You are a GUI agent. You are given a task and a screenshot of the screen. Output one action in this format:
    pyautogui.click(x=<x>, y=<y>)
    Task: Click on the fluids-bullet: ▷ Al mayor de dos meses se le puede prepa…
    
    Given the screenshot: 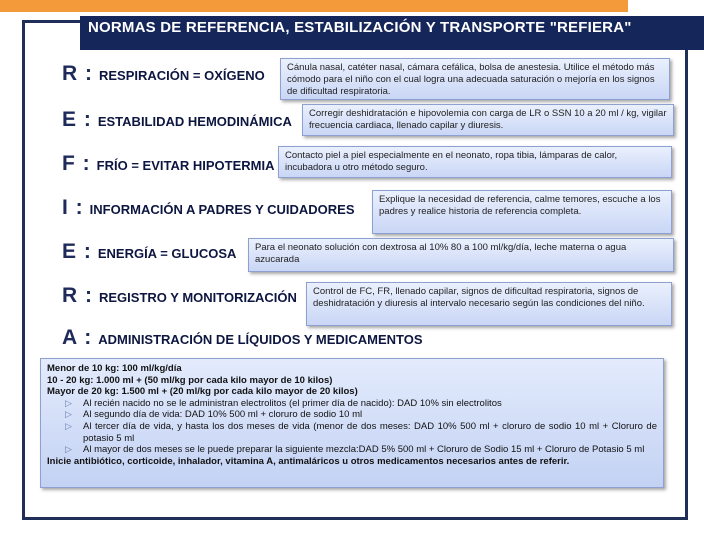 What is the action you would take?
    pyautogui.click(x=352, y=450)
    